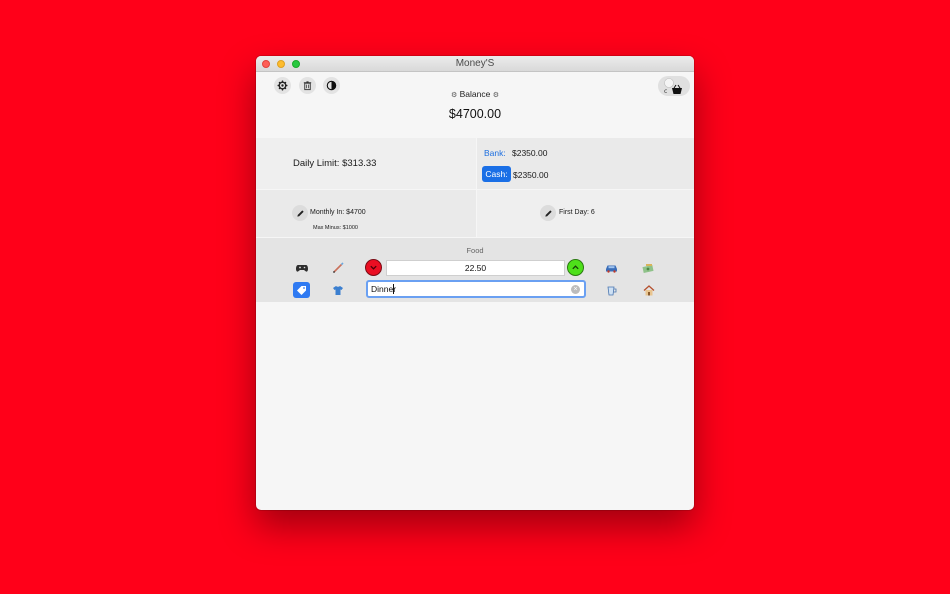 This screenshot has height=594, width=950. Describe the element at coordinates (530, 153) in the screenshot. I see `bank-value: $2350.00` at that location.